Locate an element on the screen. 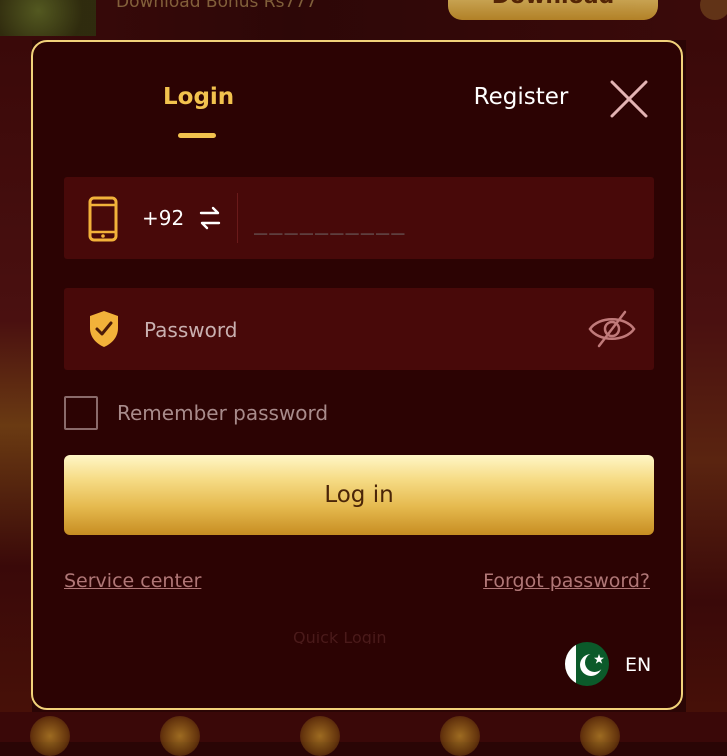 This screenshot has width=727, height=756. background-bottom-strip is located at coordinates (363, 734).